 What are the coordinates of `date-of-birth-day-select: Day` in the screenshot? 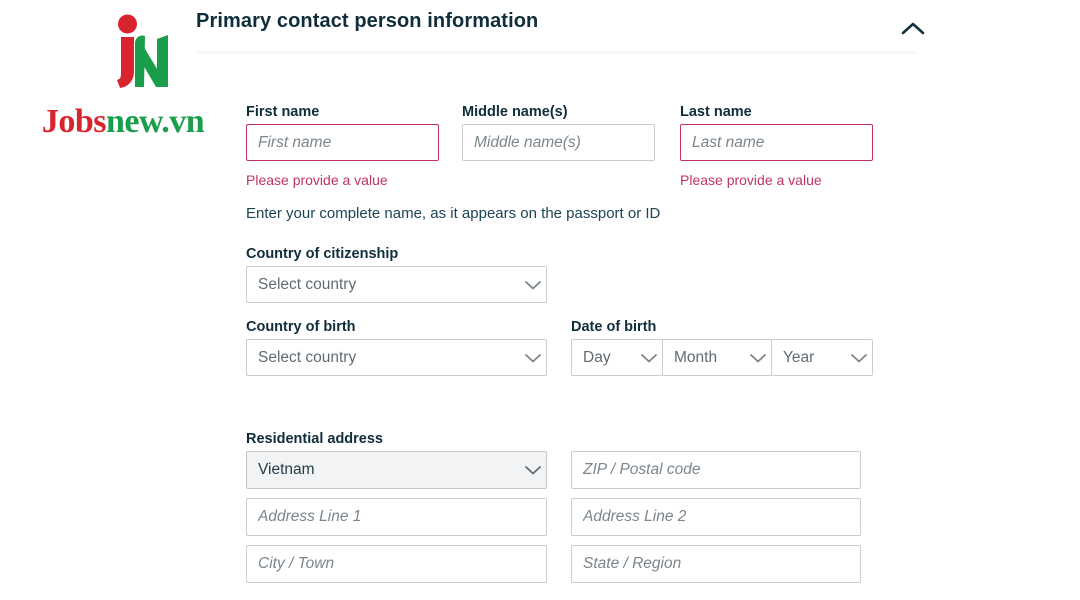 It's located at (617, 357).